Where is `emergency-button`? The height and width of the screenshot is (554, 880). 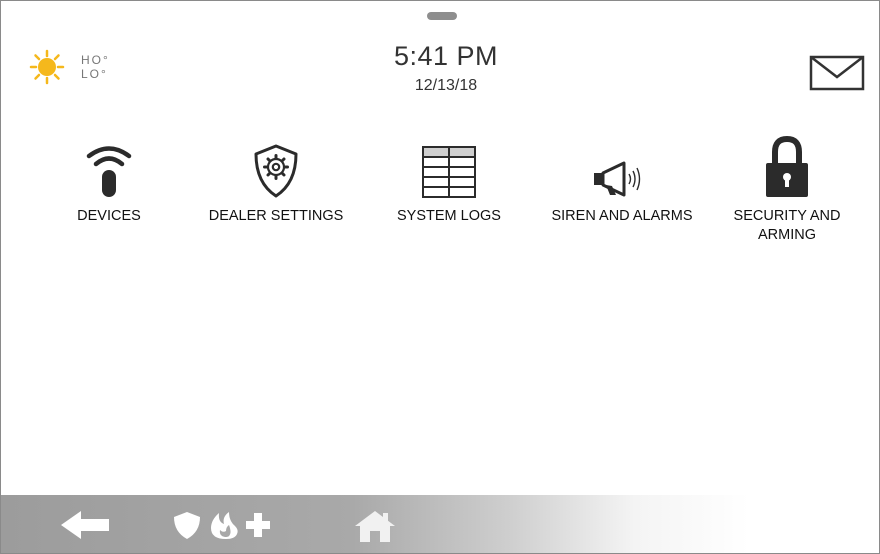
emergency-button is located at coordinates (226, 525).